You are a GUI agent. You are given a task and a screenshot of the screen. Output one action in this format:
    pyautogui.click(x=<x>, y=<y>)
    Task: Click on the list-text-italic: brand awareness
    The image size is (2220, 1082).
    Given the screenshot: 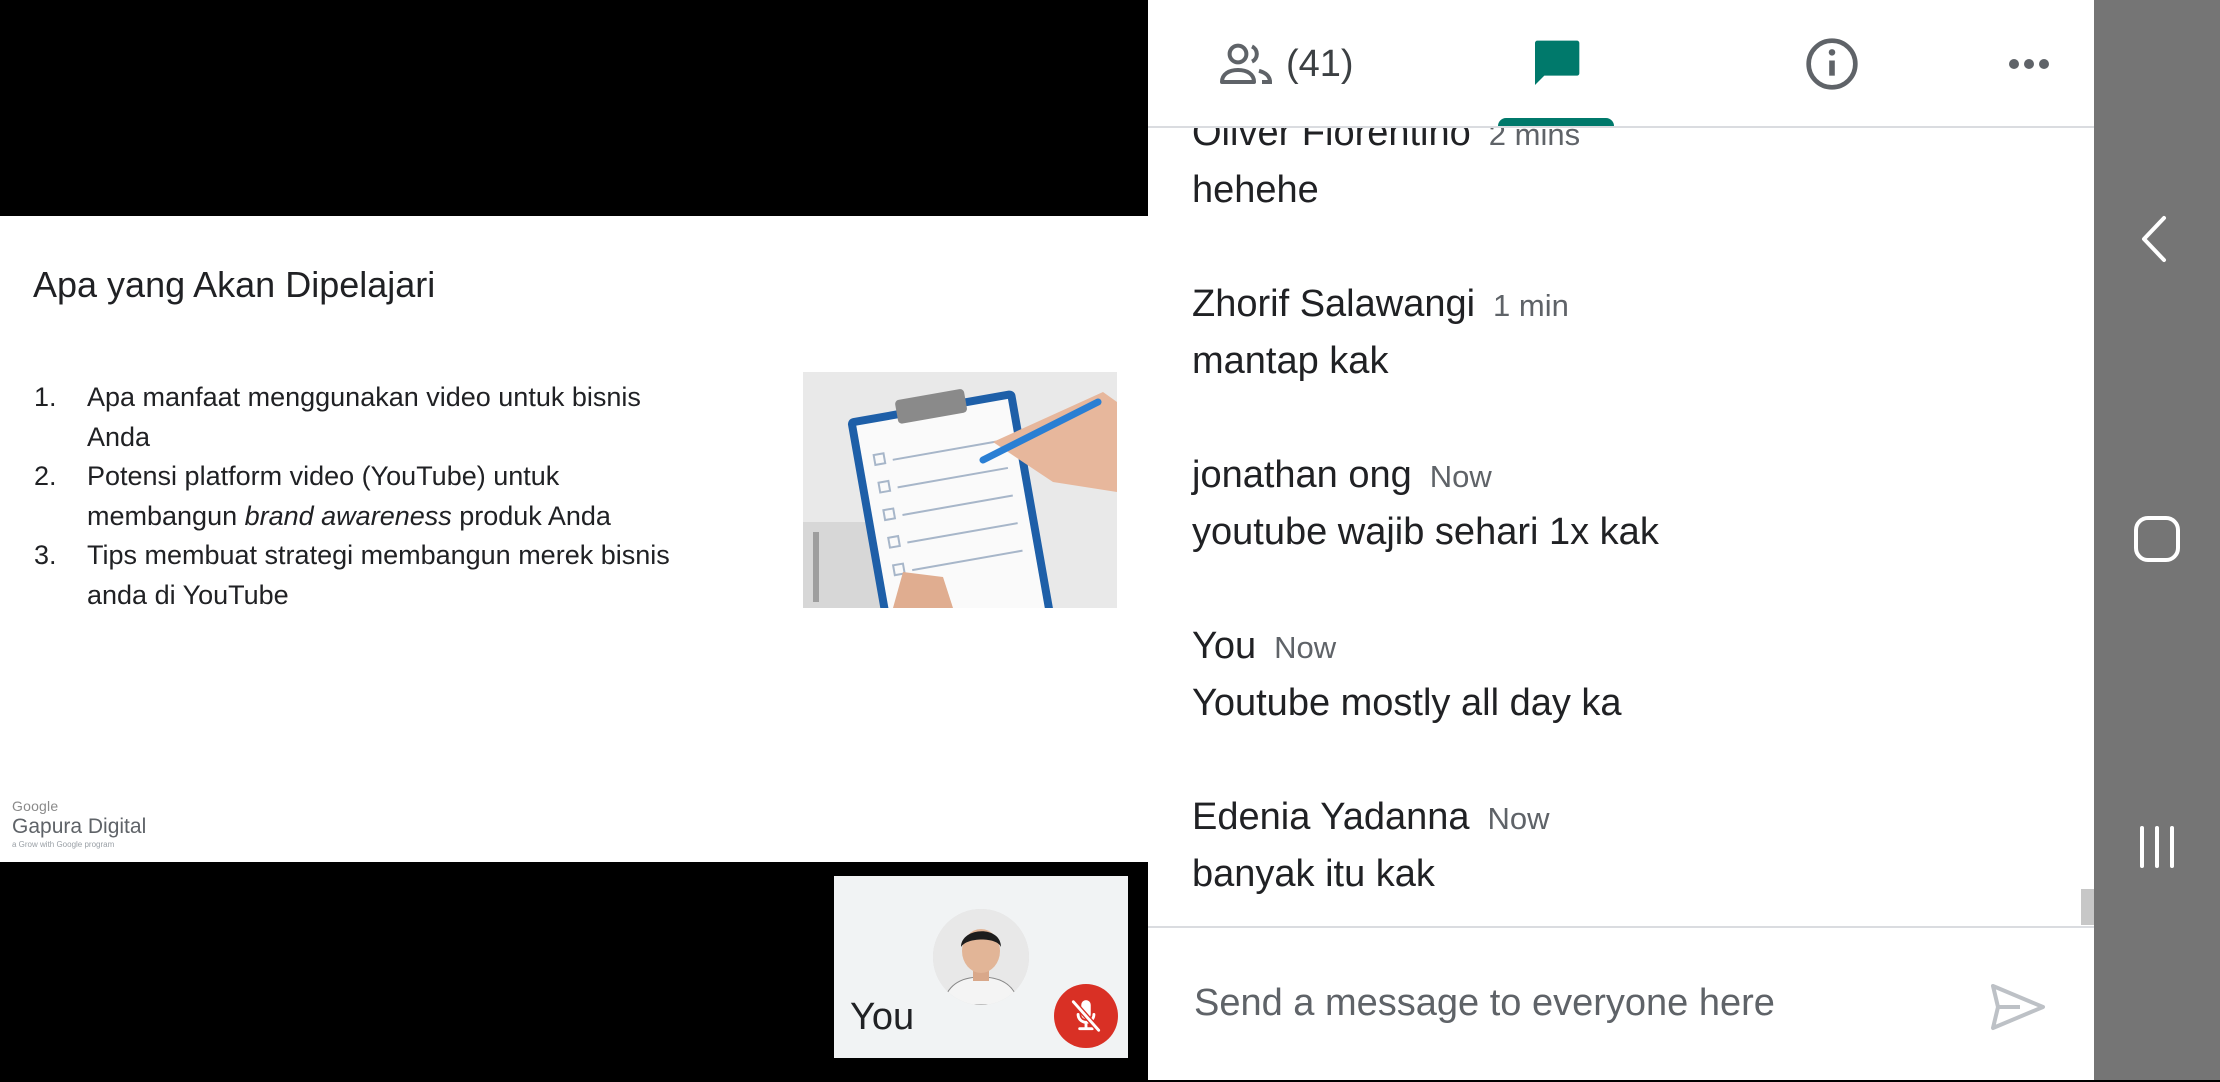 What is the action you would take?
    pyautogui.click(x=348, y=515)
    